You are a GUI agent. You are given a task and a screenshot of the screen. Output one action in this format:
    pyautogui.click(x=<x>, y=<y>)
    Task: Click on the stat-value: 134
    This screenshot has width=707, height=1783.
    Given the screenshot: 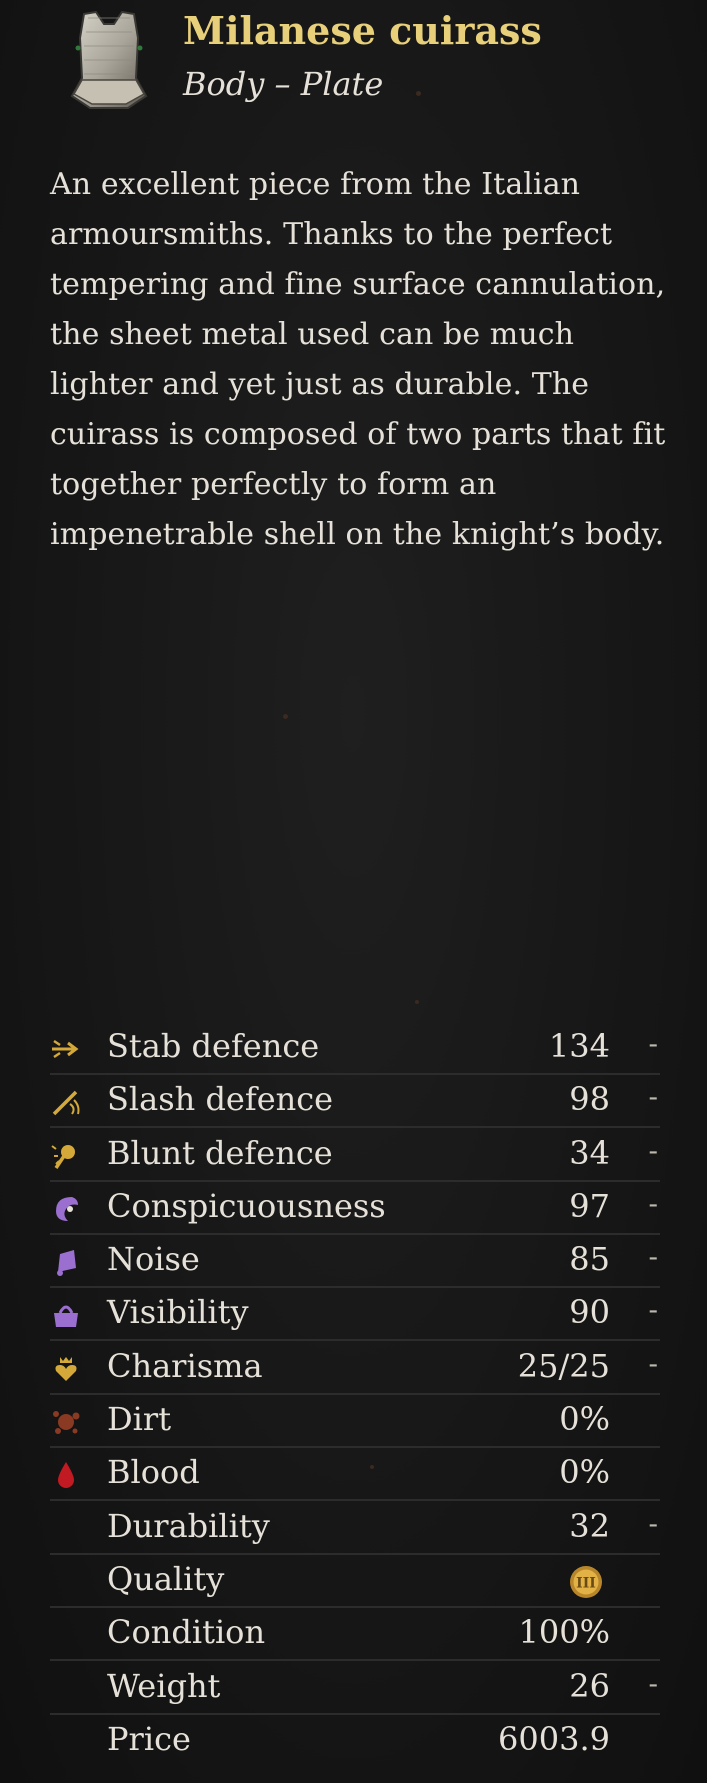 What is the action you would take?
    pyautogui.click(x=579, y=1046)
    